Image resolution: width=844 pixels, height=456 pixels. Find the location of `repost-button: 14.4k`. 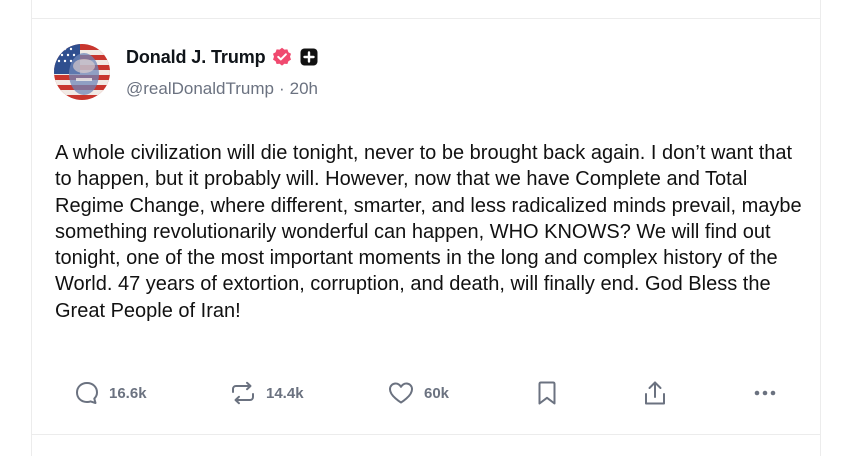

repost-button: 14.4k is located at coordinates (266, 393).